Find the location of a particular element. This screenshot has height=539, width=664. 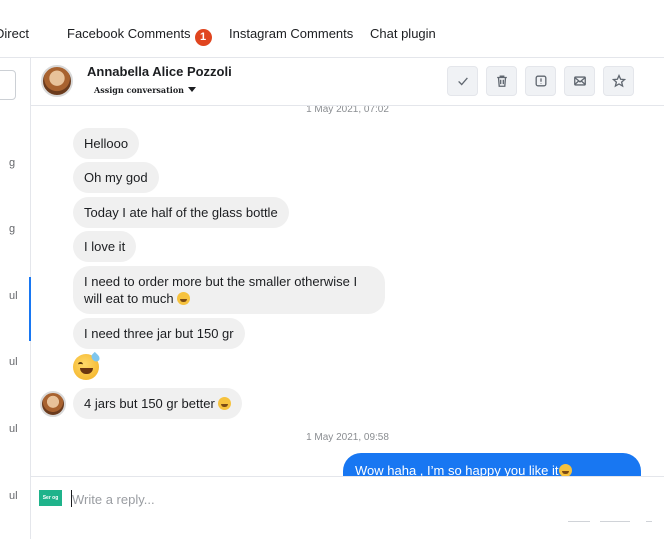

trash-icon is located at coordinates (501, 81).